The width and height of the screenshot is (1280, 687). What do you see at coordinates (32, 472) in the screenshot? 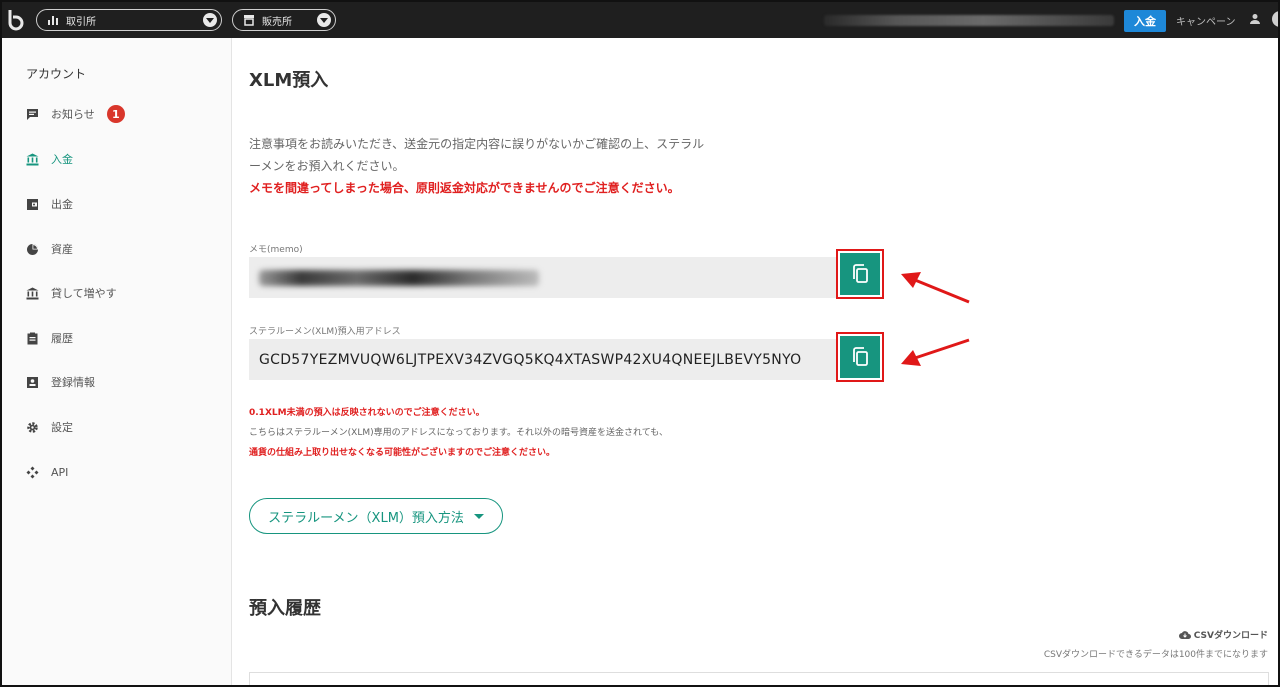
I see `api-icon` at bounding box center [32, 472].